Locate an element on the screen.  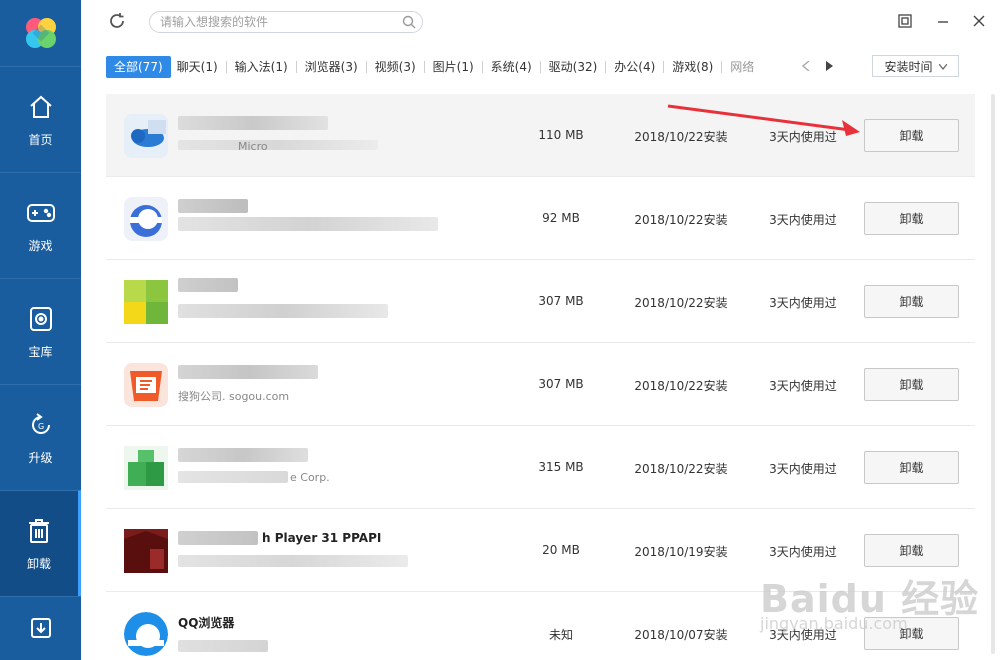
search-input is located at coordinates (280, 22).